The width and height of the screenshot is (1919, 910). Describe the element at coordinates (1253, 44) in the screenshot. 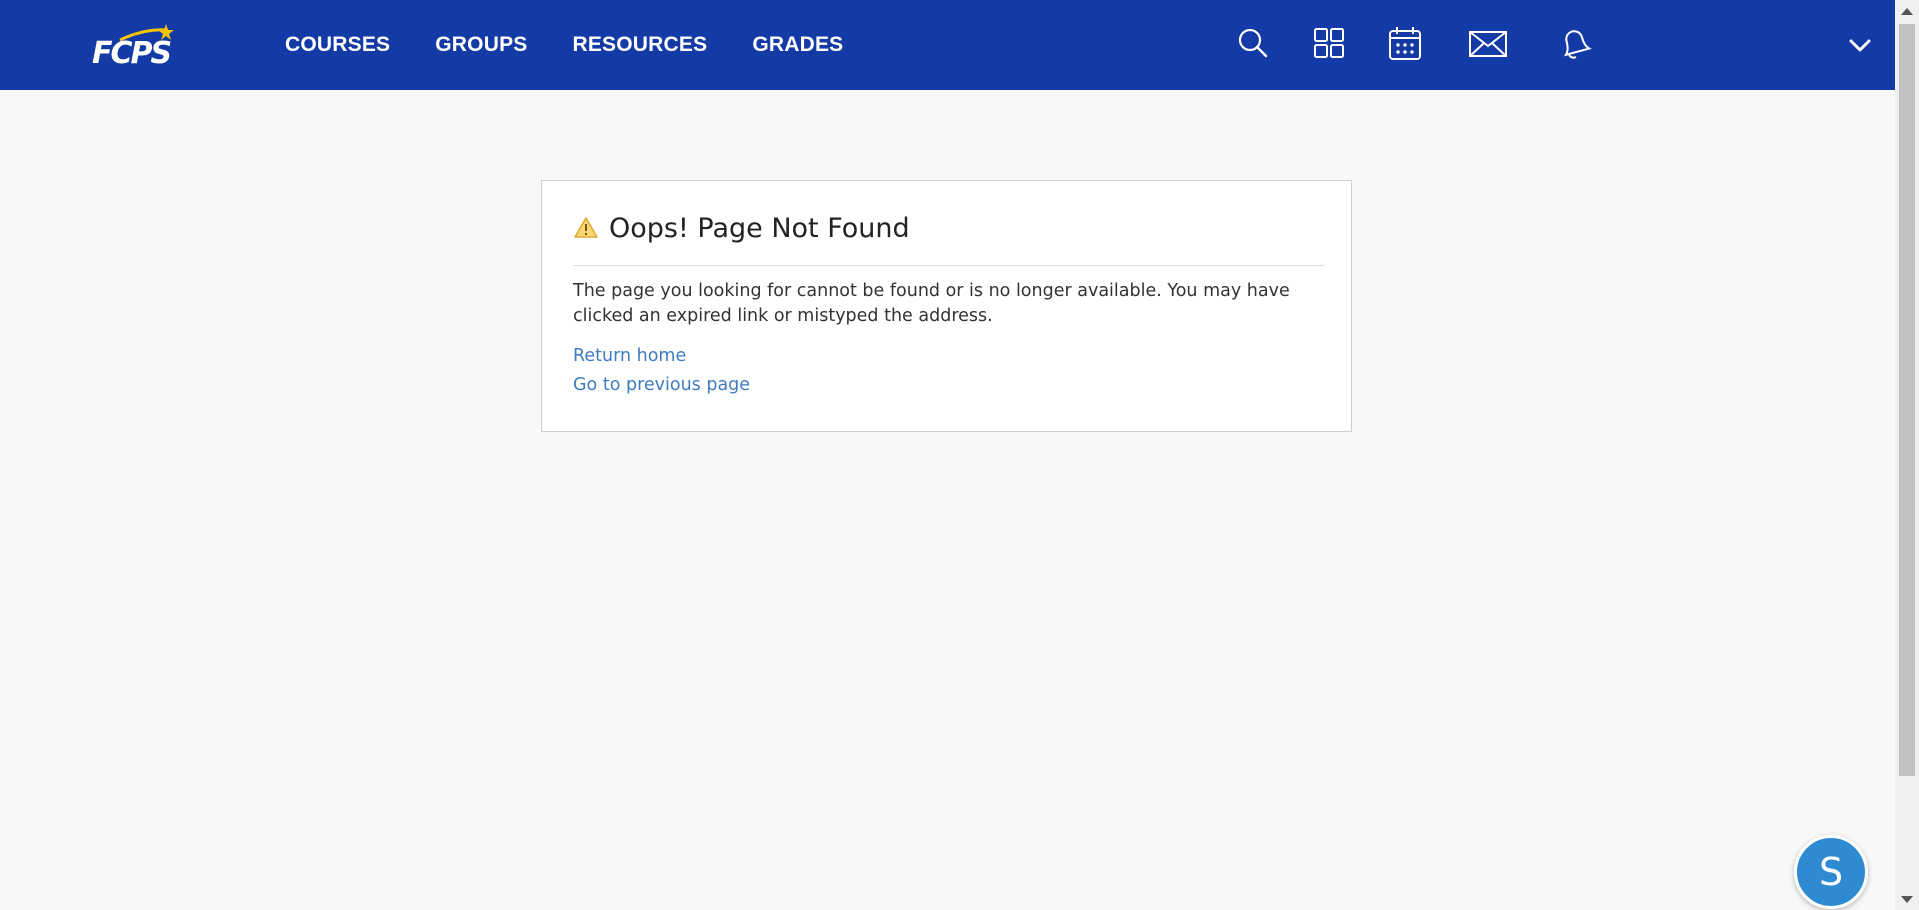

I see `search-icon` at that location.